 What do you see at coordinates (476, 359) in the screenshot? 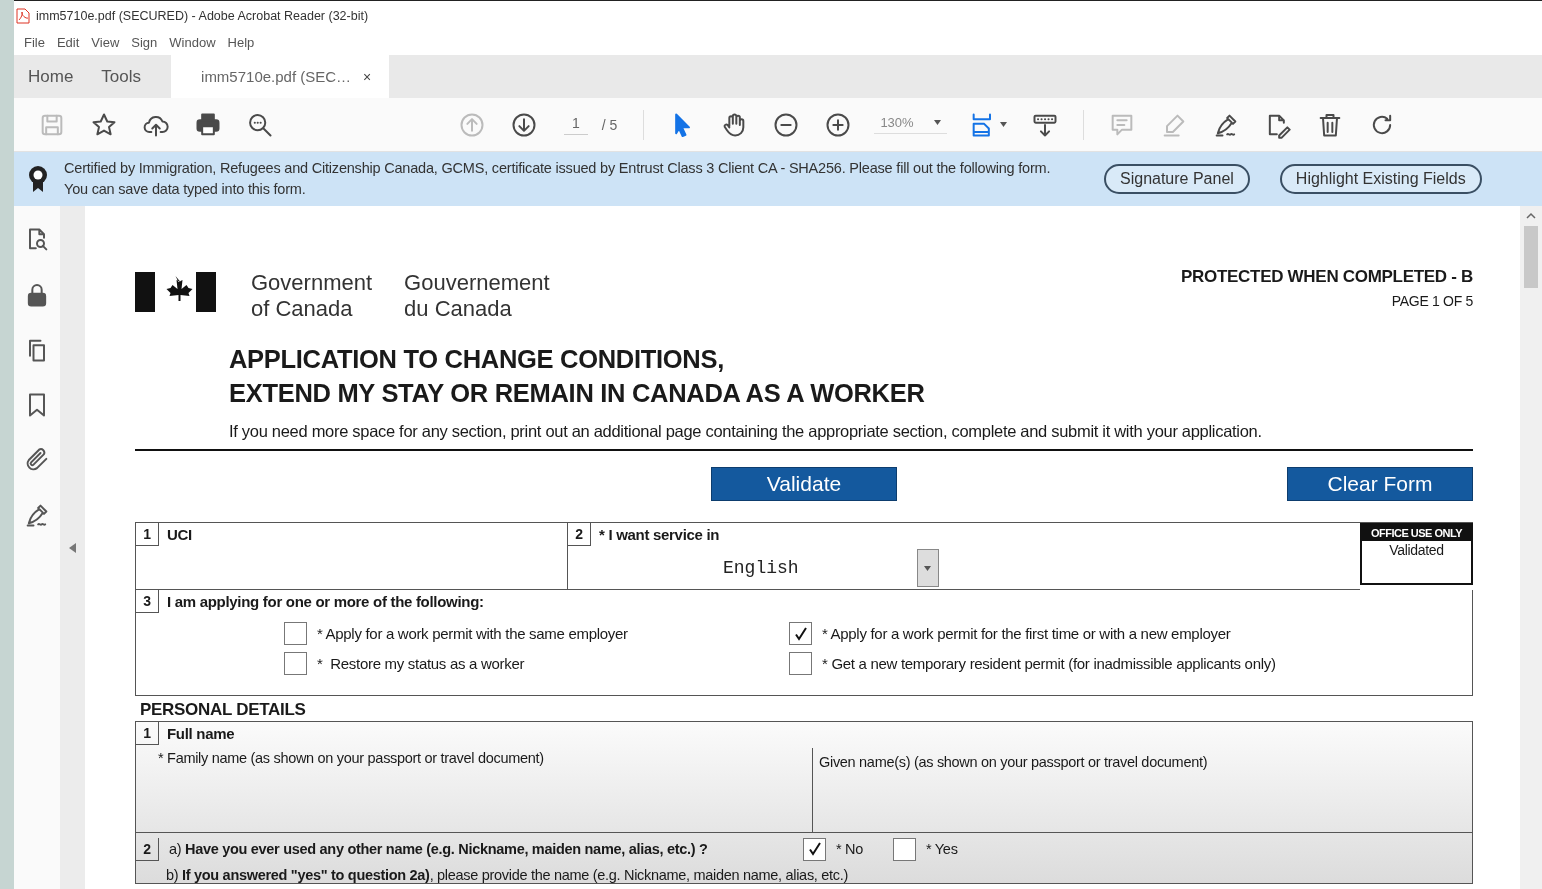
I see `form-title: APPLICATION TO CHANGE CONDITIONS,` at bounding box center [476, 359].